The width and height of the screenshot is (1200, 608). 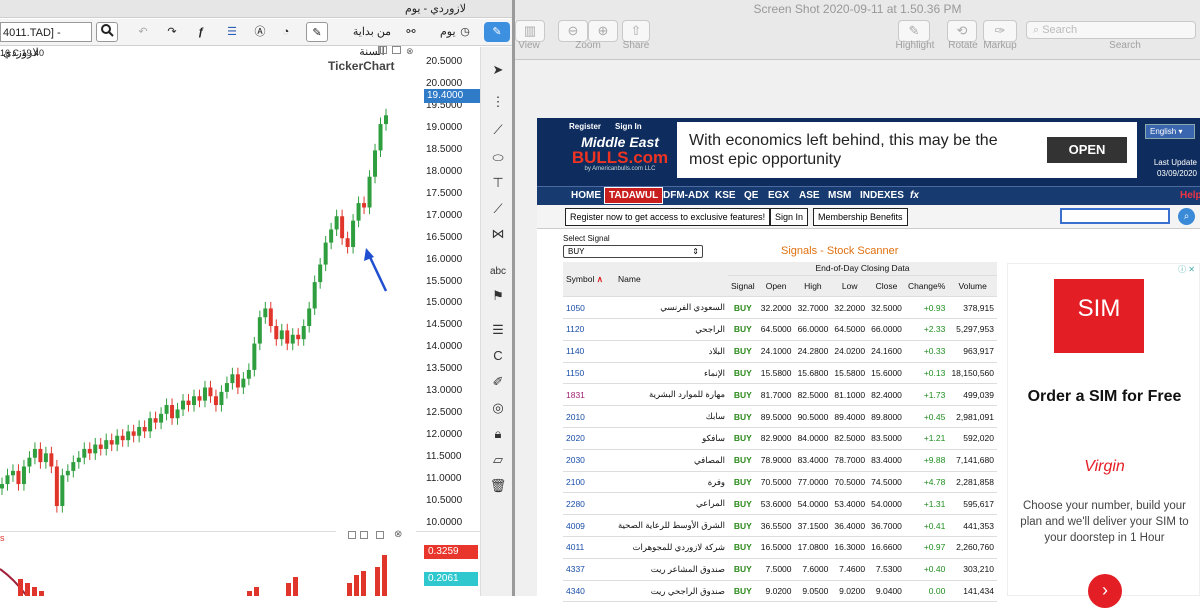 I want to click on nav-kse: KSE, so click(x=725, y=195).